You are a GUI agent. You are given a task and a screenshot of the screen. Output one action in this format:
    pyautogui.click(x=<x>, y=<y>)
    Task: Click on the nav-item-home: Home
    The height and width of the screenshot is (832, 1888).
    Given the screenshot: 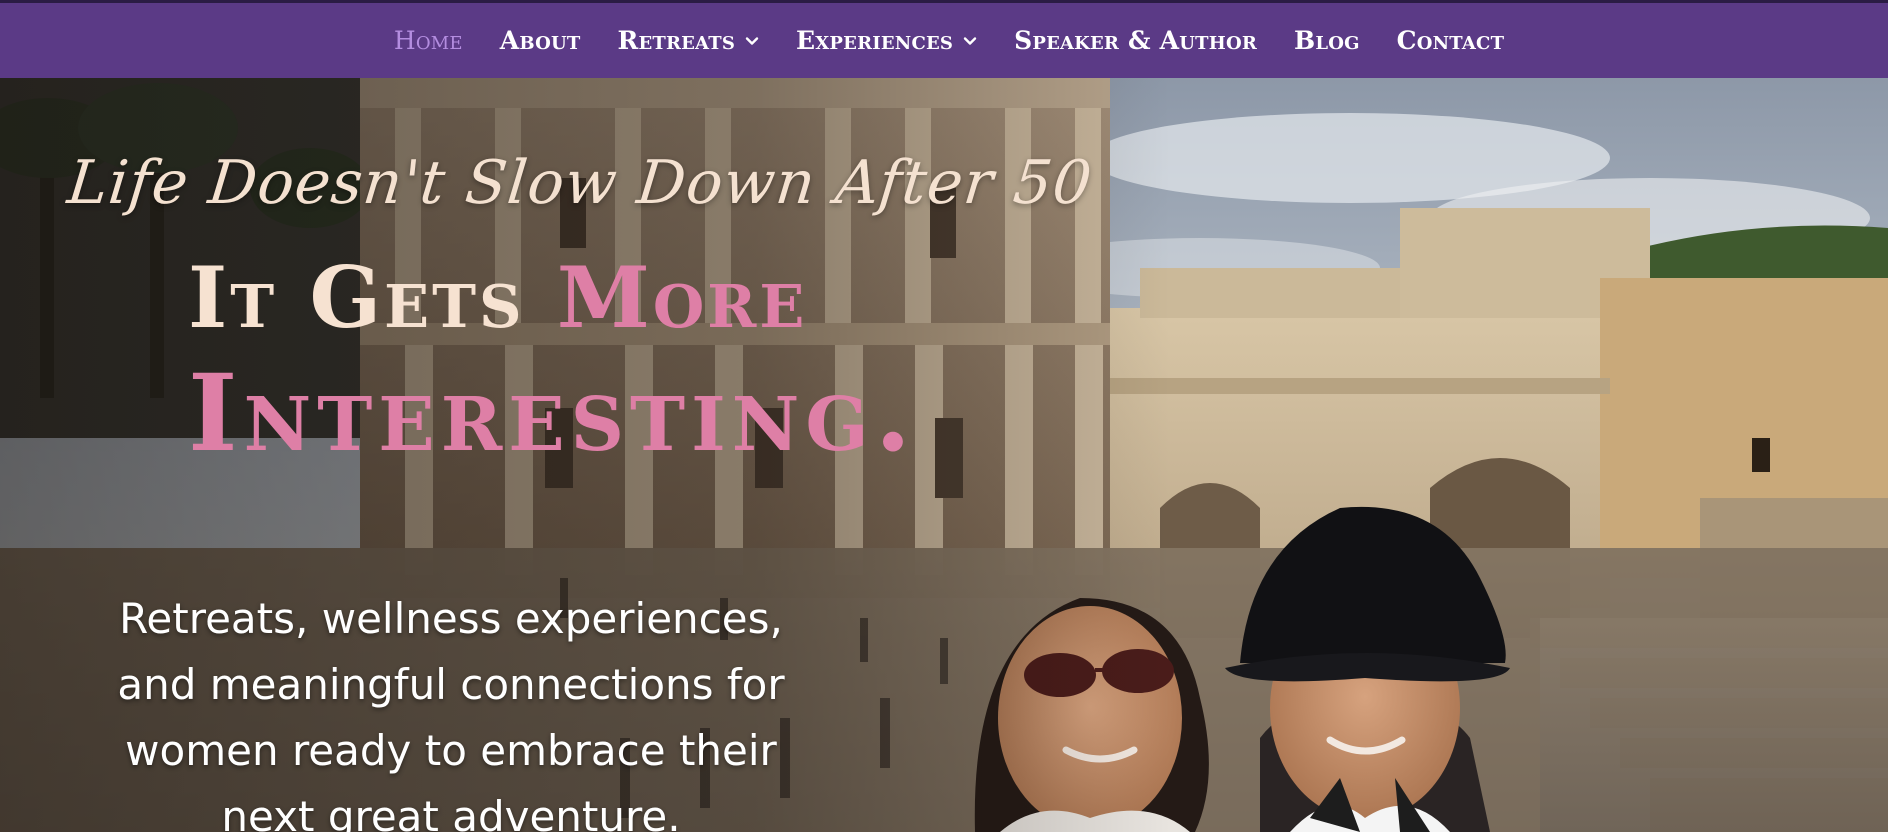 What is the action you would take?
    pyautogui.click(x=428, y=40)
    